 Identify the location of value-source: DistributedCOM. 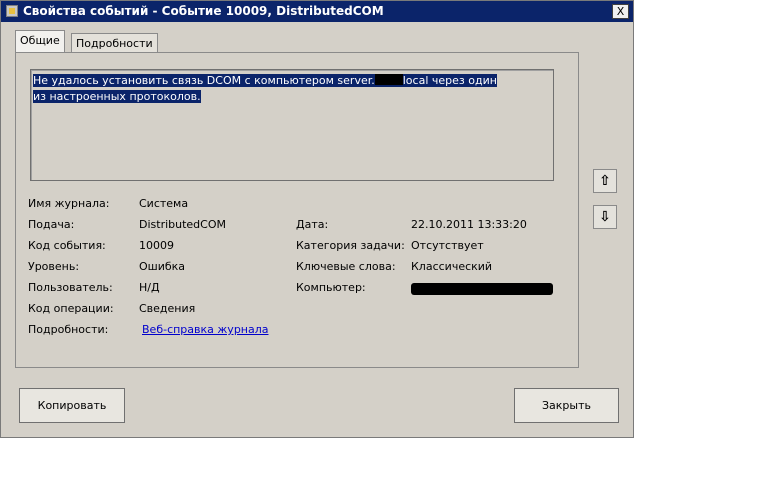
(182, 224).